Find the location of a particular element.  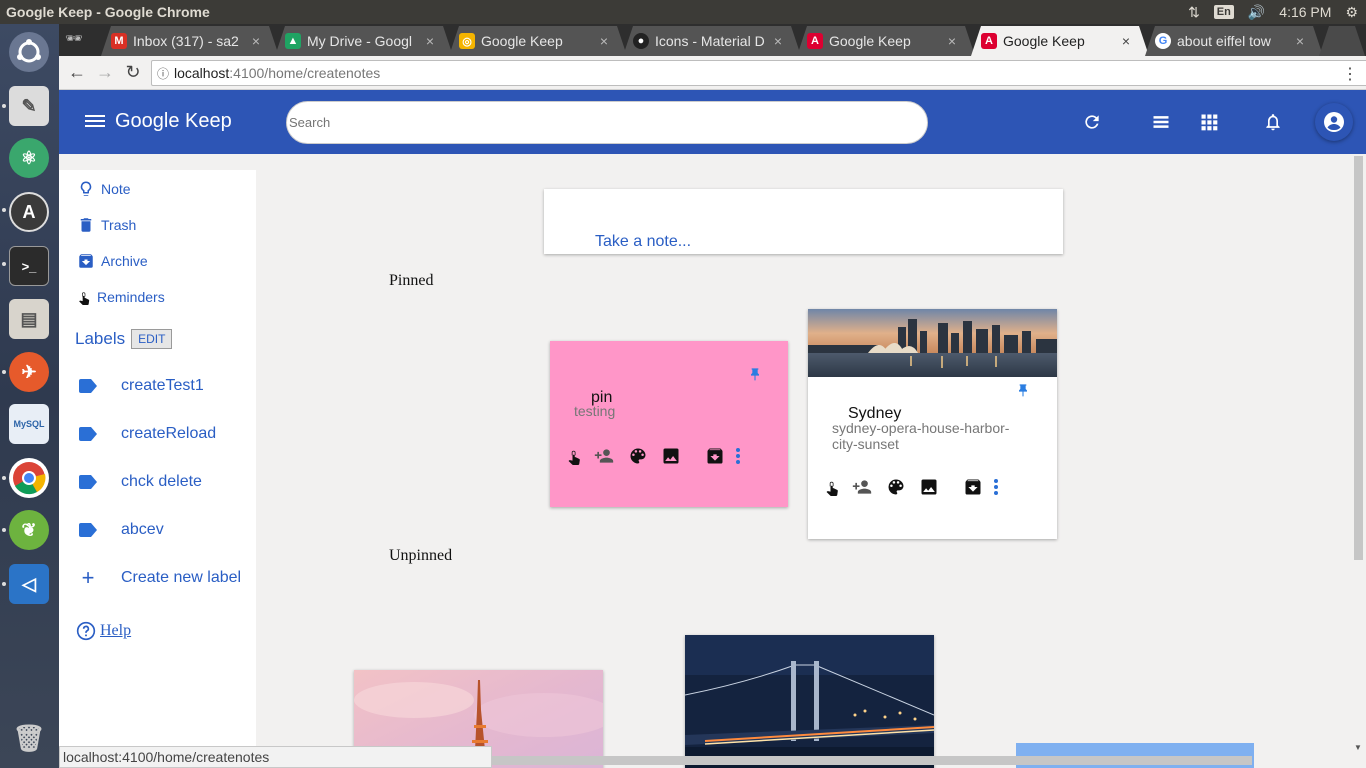

plus-icon: + is located at coordinates (88, 577).